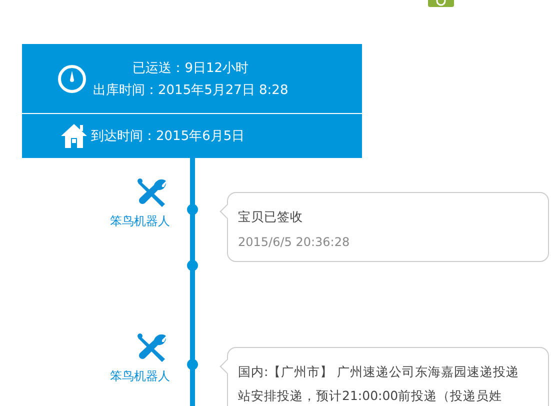 The image size is (551, 406). What do you see at coordinates (190, 90) in the screenshot?
I see `shipped-time: 出库时间：2015年5月27日 8:28` at bounding box center [190, 90].